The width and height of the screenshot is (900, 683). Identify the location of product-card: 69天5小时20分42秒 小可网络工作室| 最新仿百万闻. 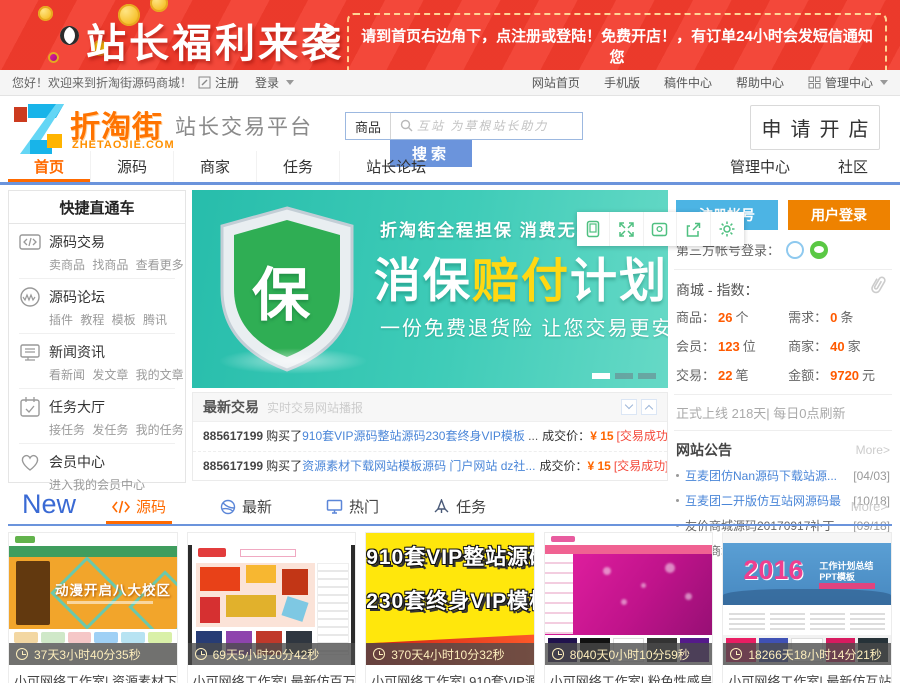
(271, 607).